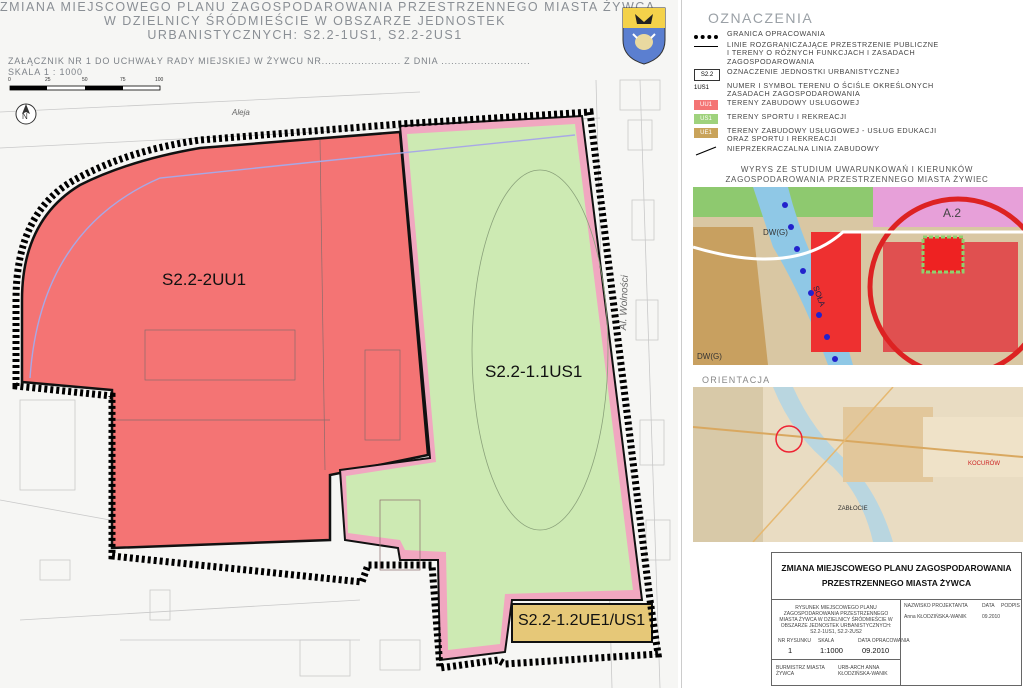  I want to click on designer-name: Anna KŁODZIŃSKA-WANIK, so click(935, 617).